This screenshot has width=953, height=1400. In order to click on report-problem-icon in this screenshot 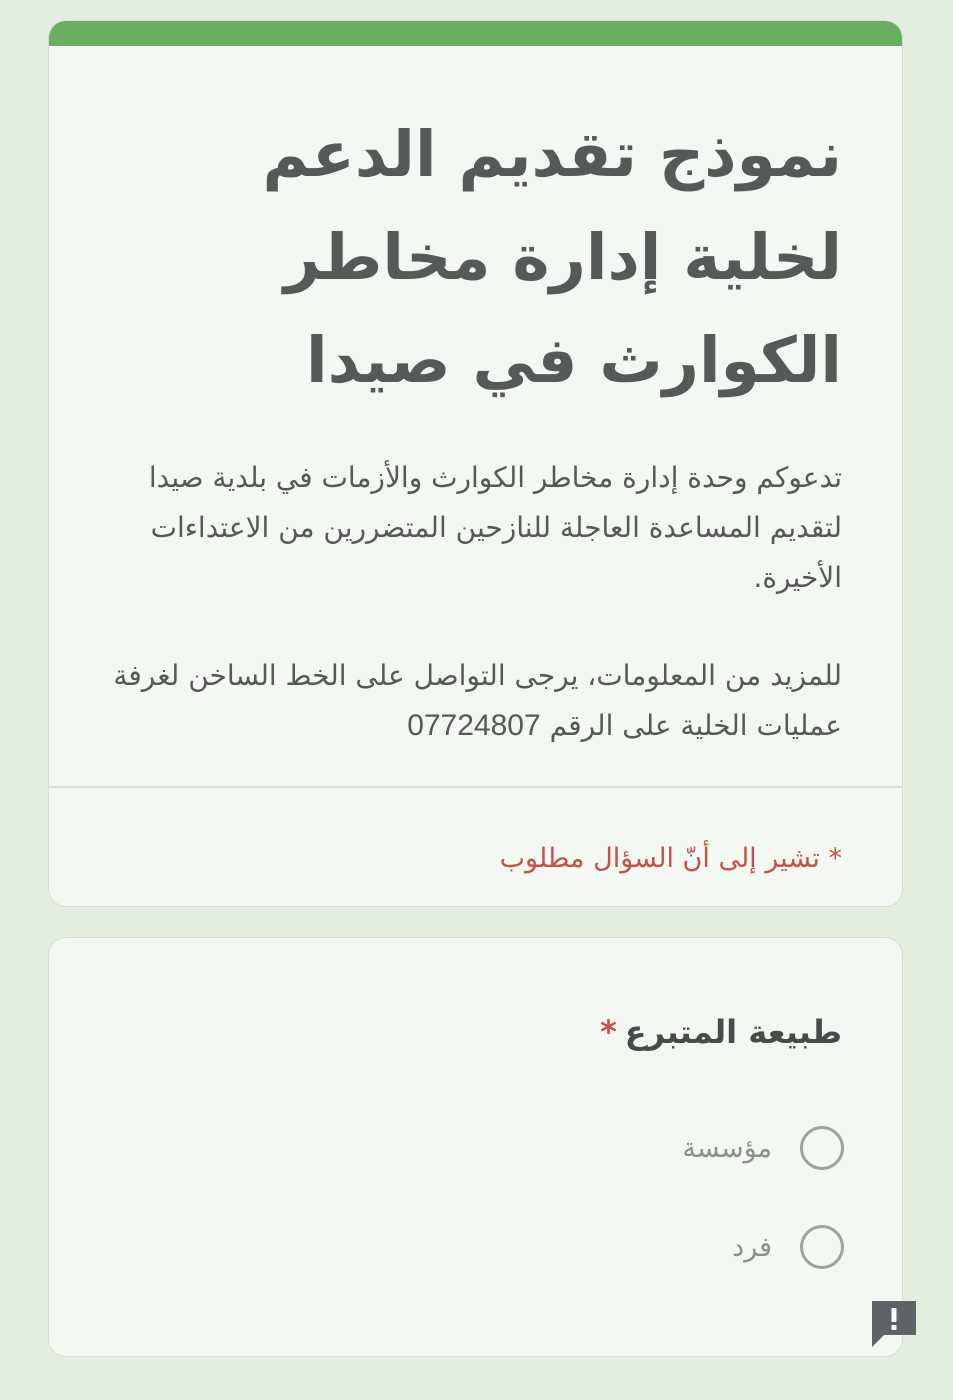, I will do `click(894, 1324)`.